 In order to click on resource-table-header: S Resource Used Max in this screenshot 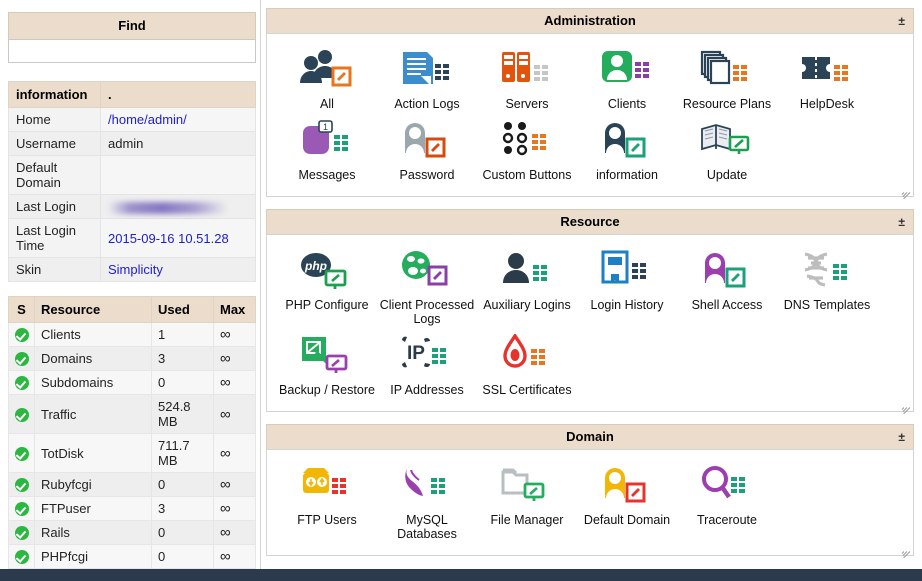, I will do `click(132, 309)`.